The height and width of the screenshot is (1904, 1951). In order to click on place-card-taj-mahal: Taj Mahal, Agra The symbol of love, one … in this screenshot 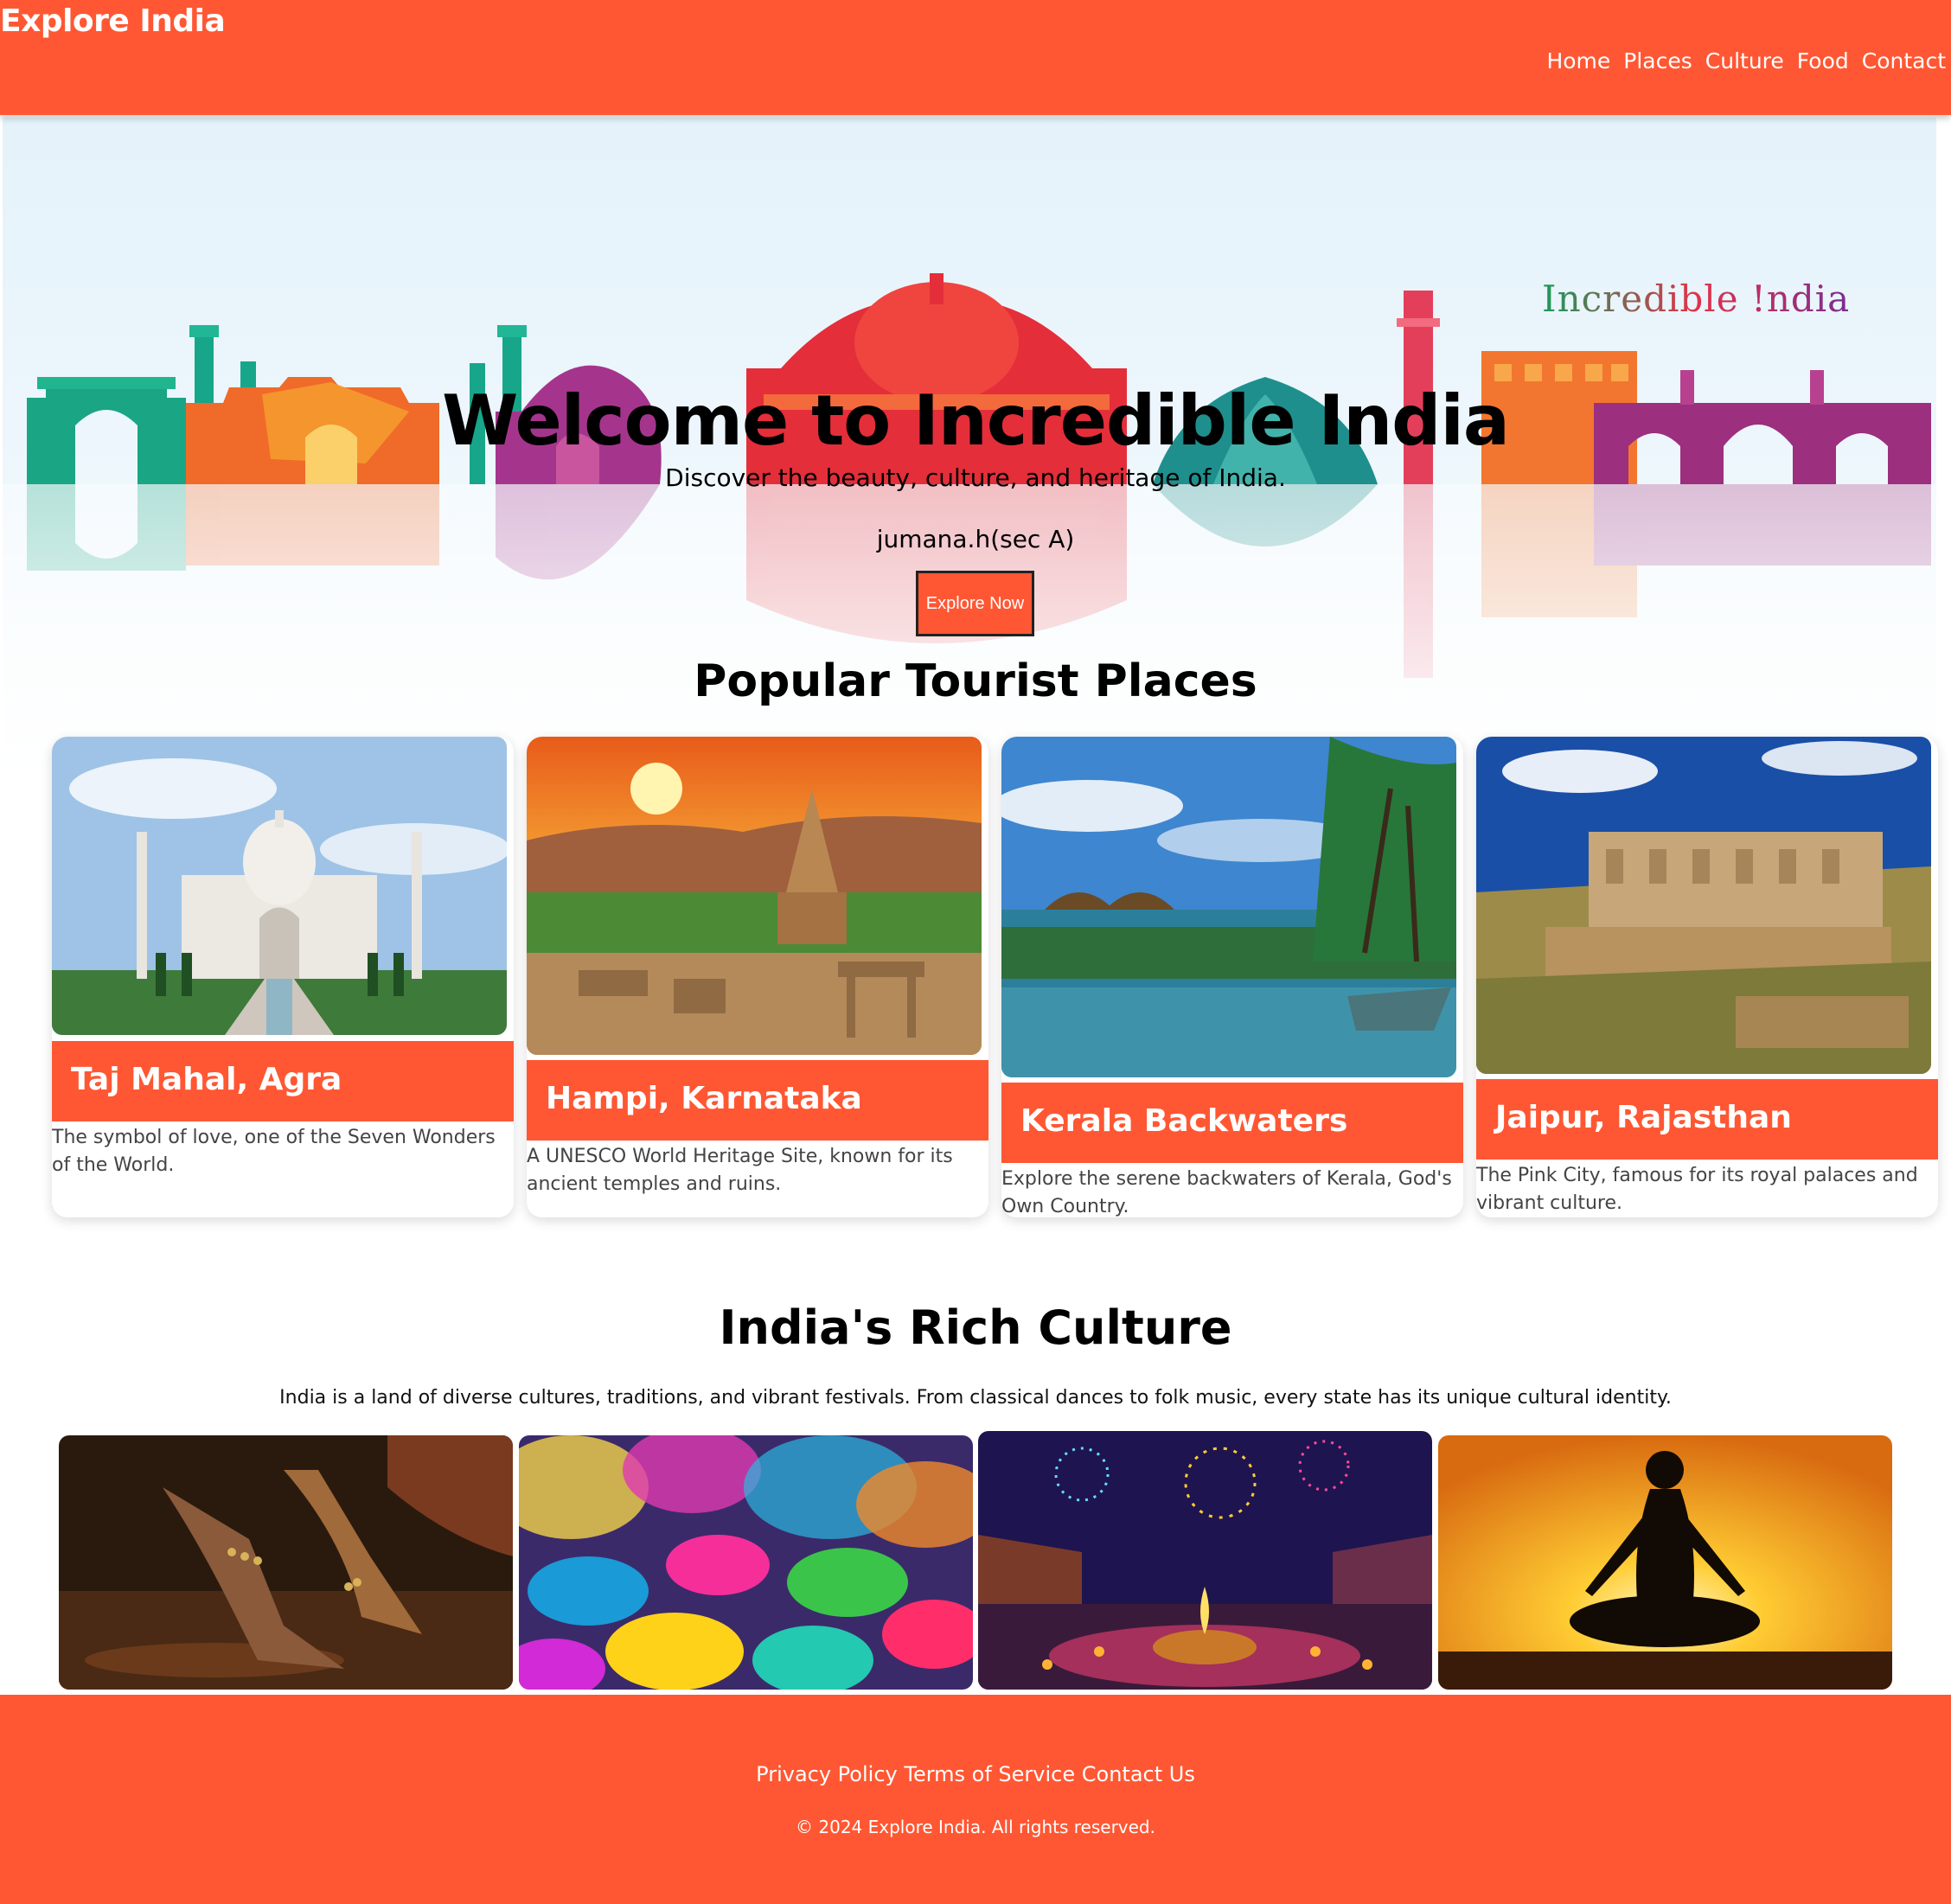, I will do `click(283, 977)`.